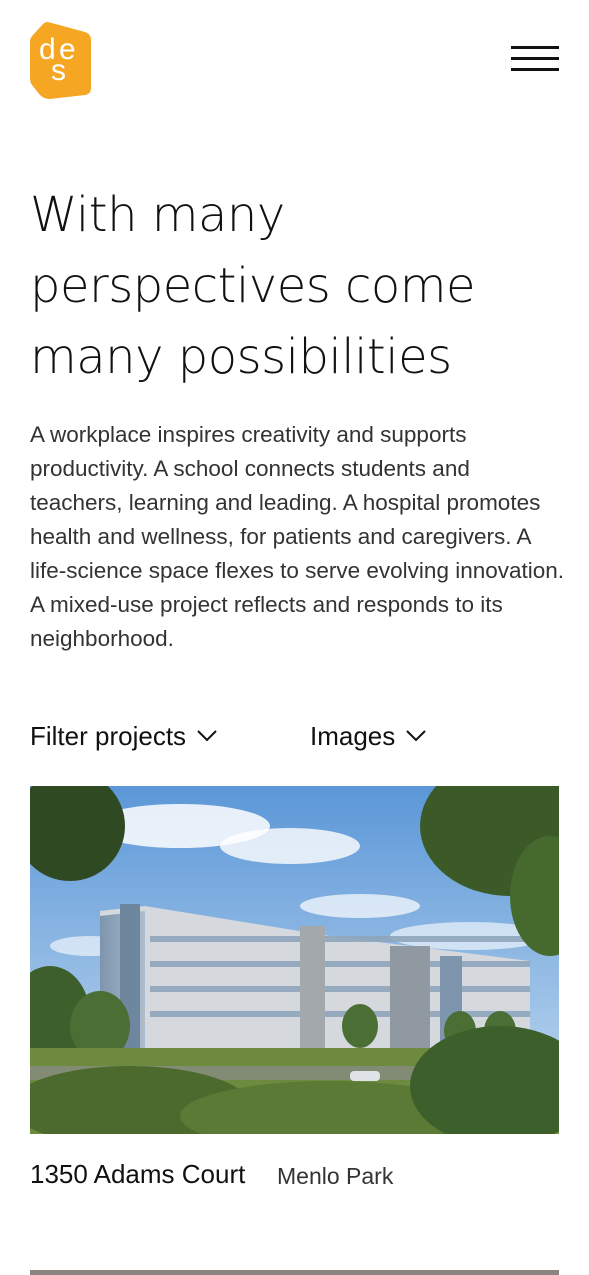 This screenshot has width=589, height=1275. Describe the element at coordinates (58, 70) in the screenshot. I see `logo-letter-s: s` at that location.